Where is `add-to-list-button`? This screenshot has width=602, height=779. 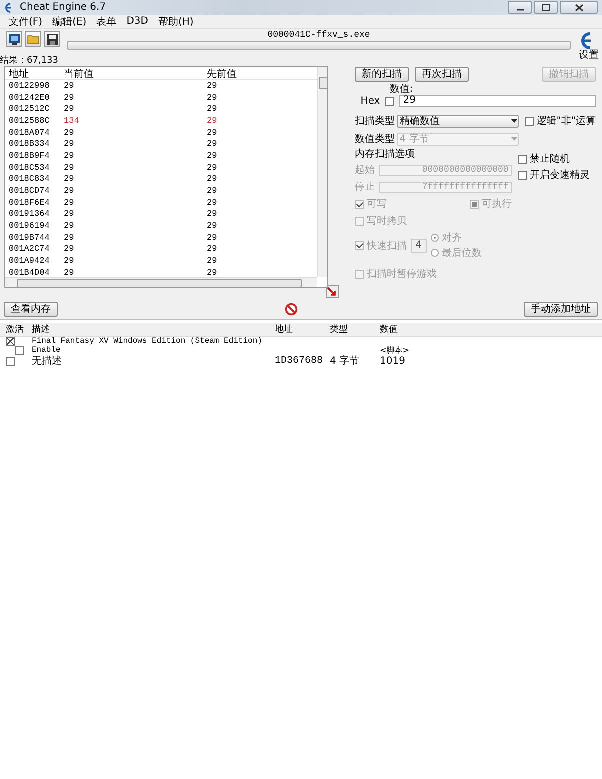
add-to-list-button is located at coordinates (332, 291).